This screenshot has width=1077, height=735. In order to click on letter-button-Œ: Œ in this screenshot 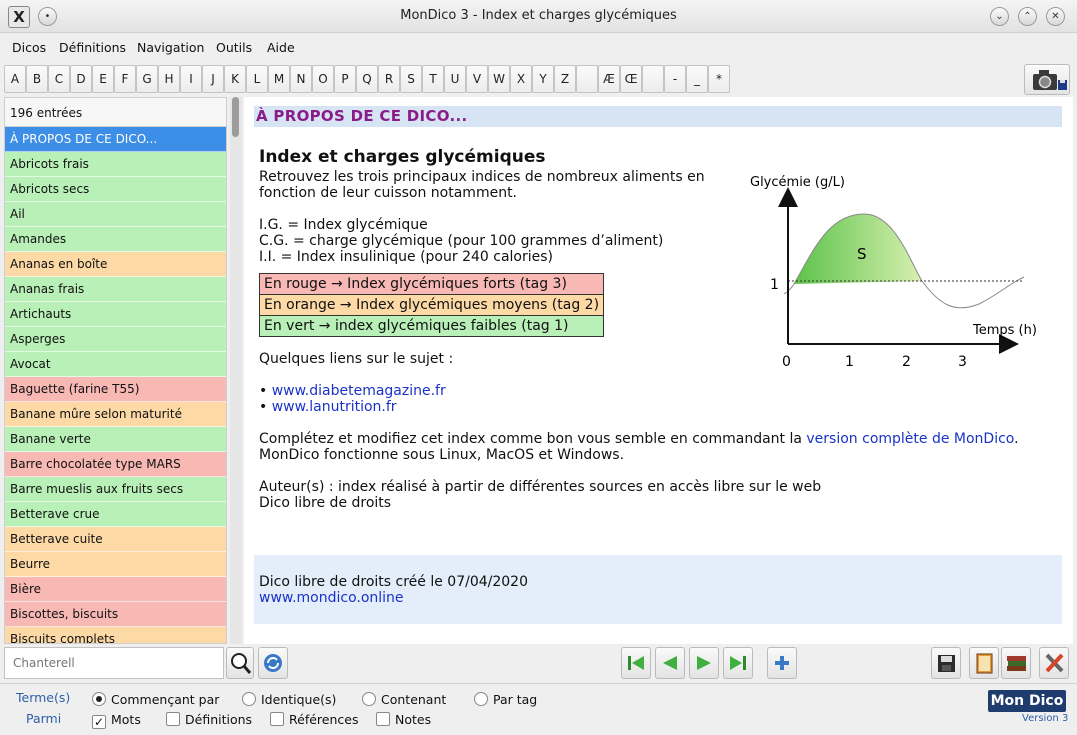, I will do `click(631, 79)`.